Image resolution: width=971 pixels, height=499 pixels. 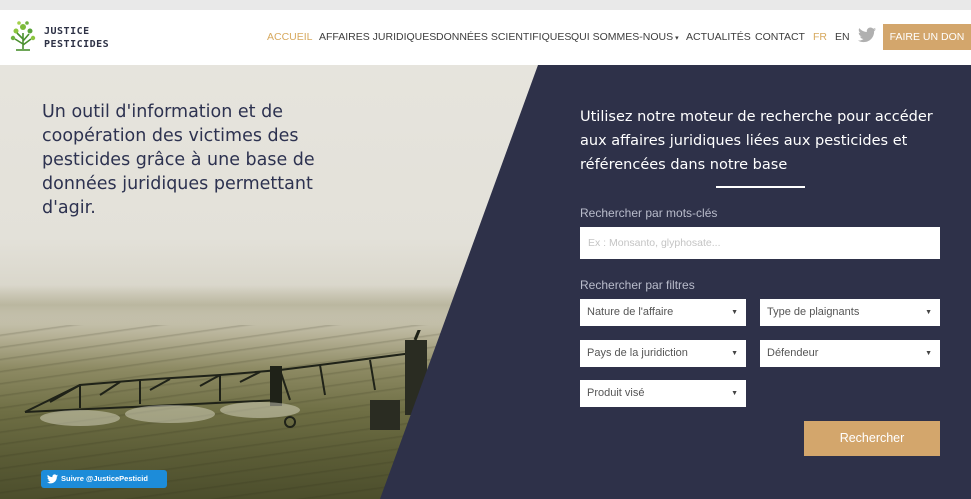 I want to click on nav-item-qui-sommes-nous: QUI SOMMES-NOUS ▾, so click(x=625, y=37).